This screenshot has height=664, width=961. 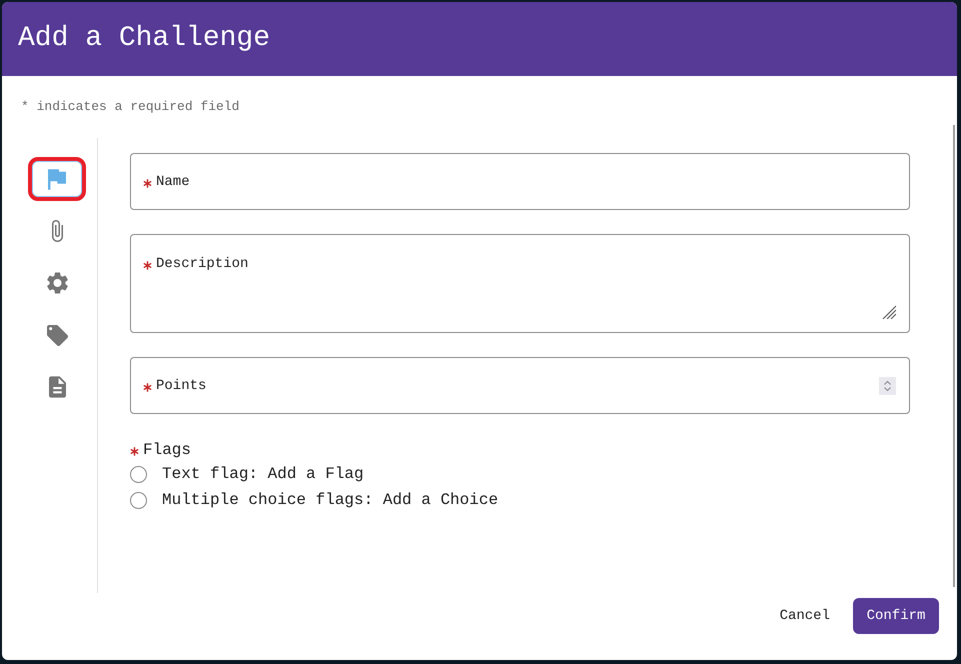 What do you see at coordinates (202, 264) in the screenshot?
I see `field-label: Description` at bounding box center [202, 264].